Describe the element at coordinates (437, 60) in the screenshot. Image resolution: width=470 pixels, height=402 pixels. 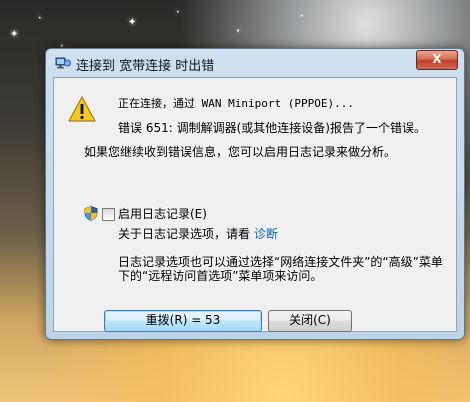
I see `window-close-button: X` at that location.